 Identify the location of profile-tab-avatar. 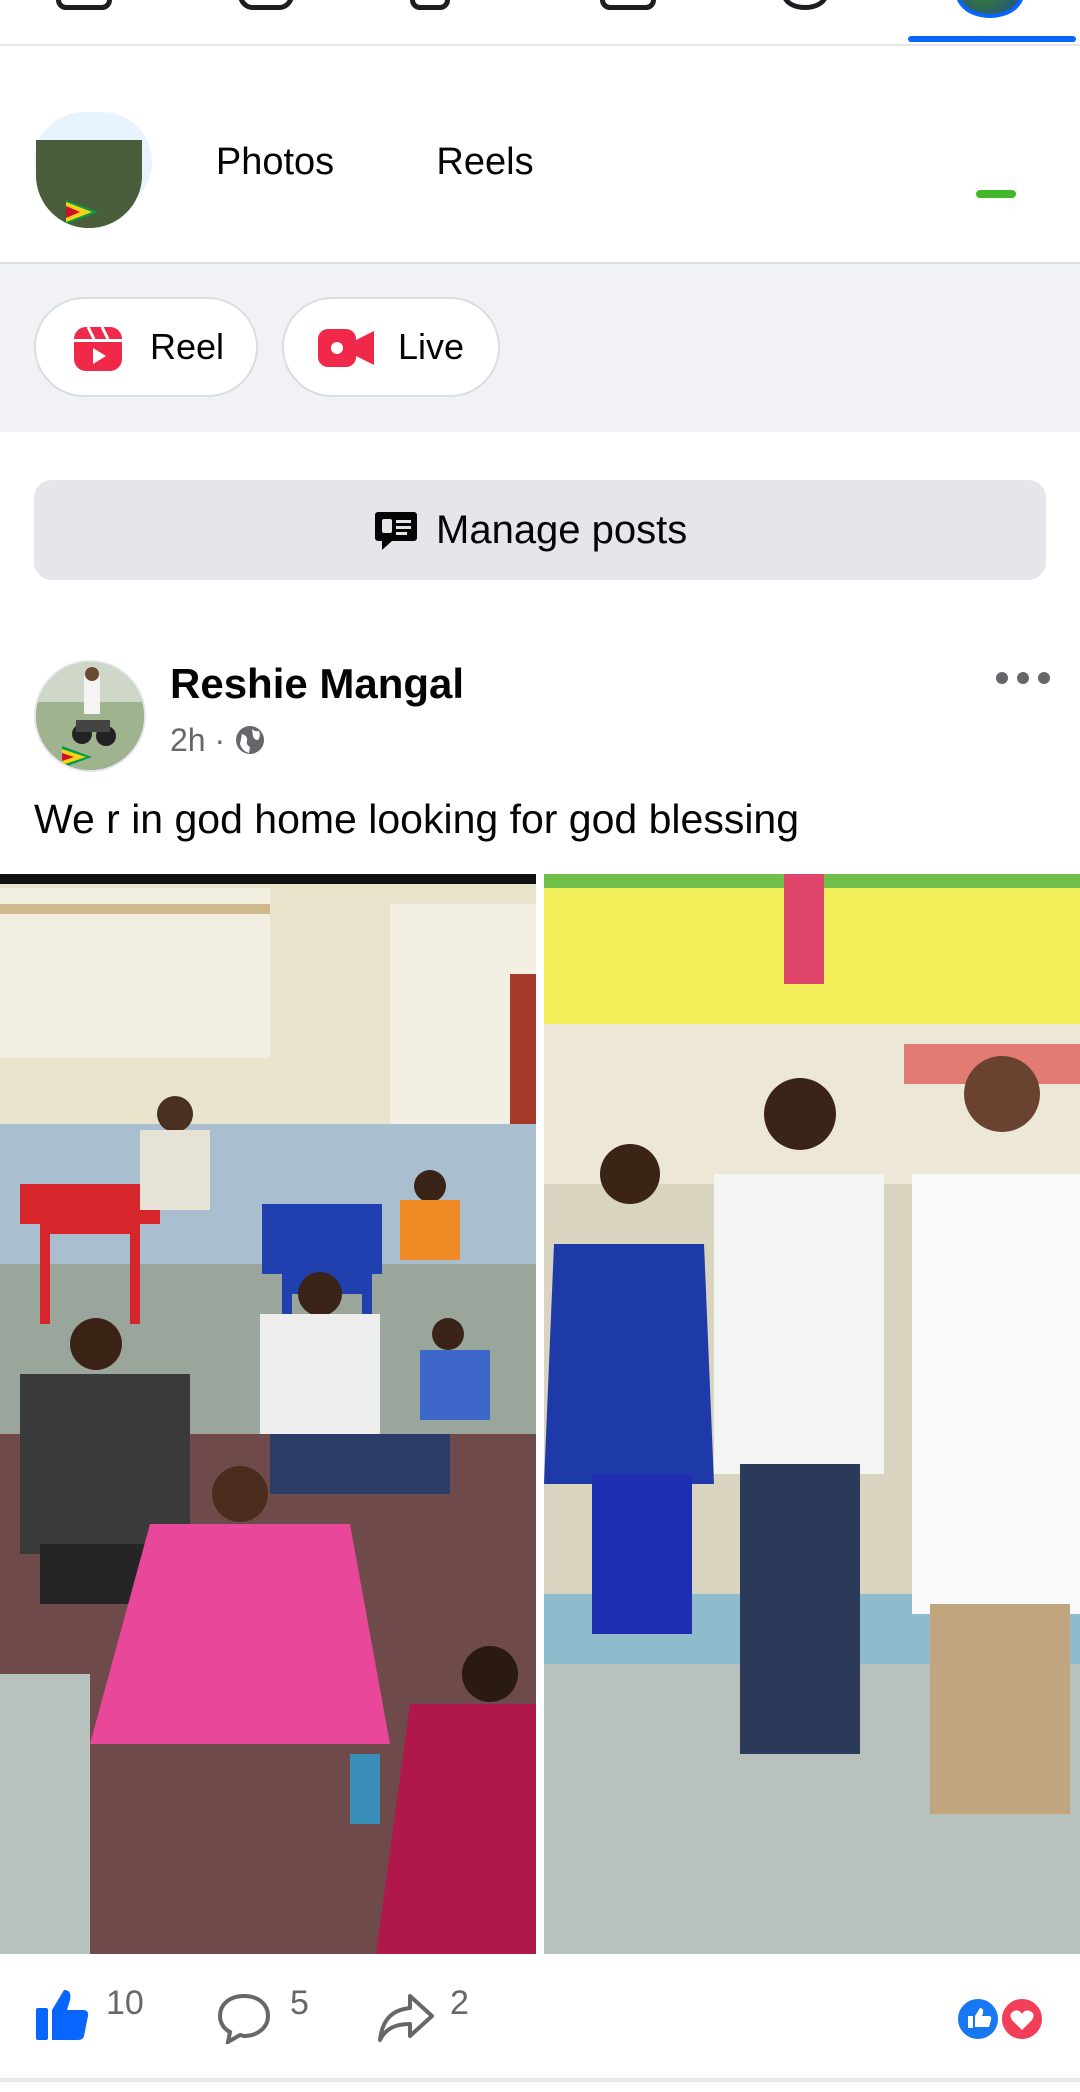
(990, 9).